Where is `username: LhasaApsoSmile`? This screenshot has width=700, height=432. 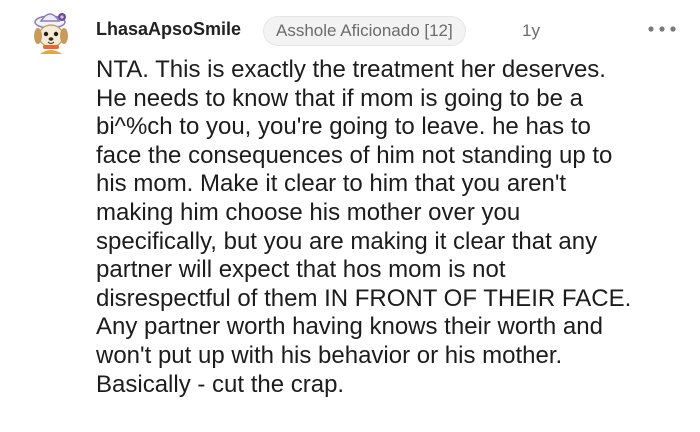 username: LhasaApsoSmile is located at coordinates (168, 29).